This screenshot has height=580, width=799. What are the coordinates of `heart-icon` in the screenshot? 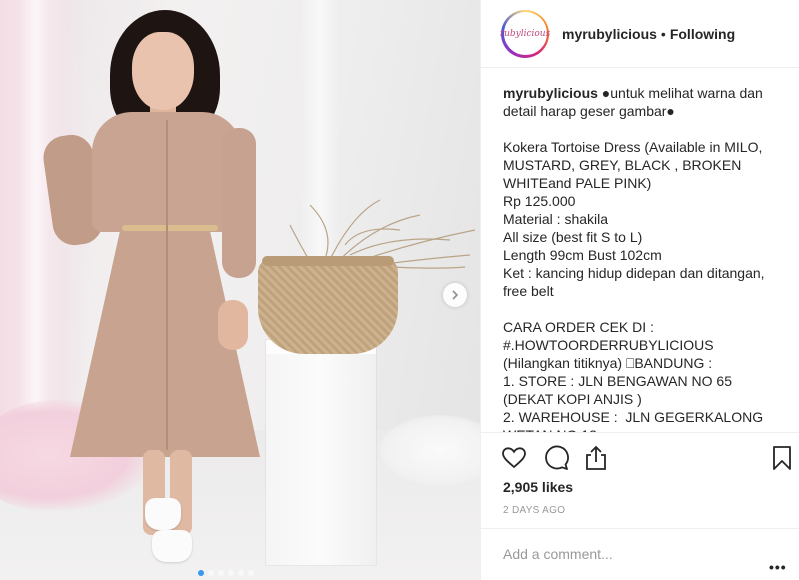 It's located at (514, 458).